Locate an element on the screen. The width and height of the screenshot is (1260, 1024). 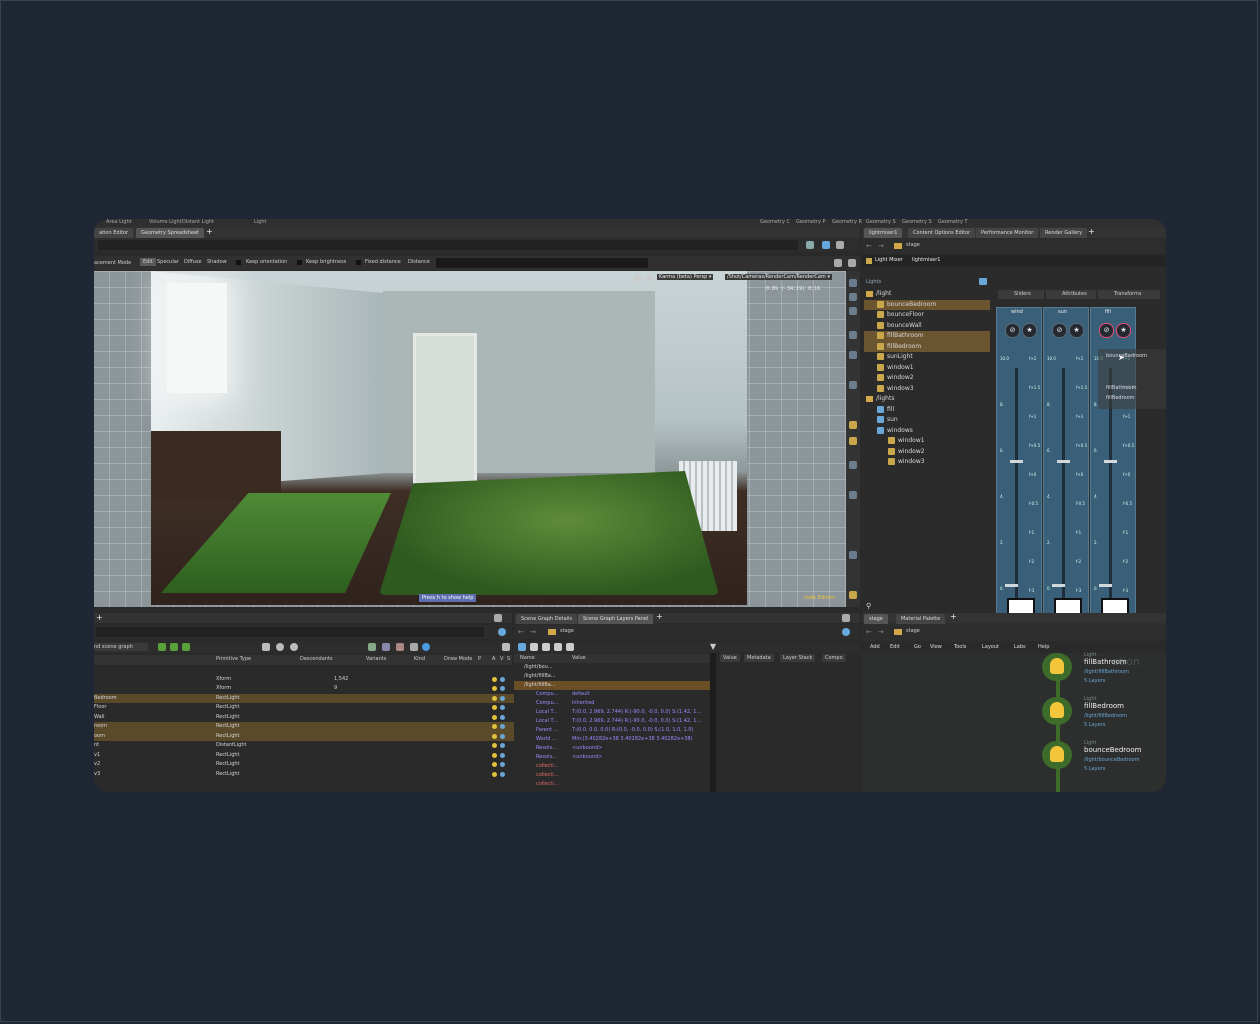
mixer-path: stage is located at coordinates (913, 245).